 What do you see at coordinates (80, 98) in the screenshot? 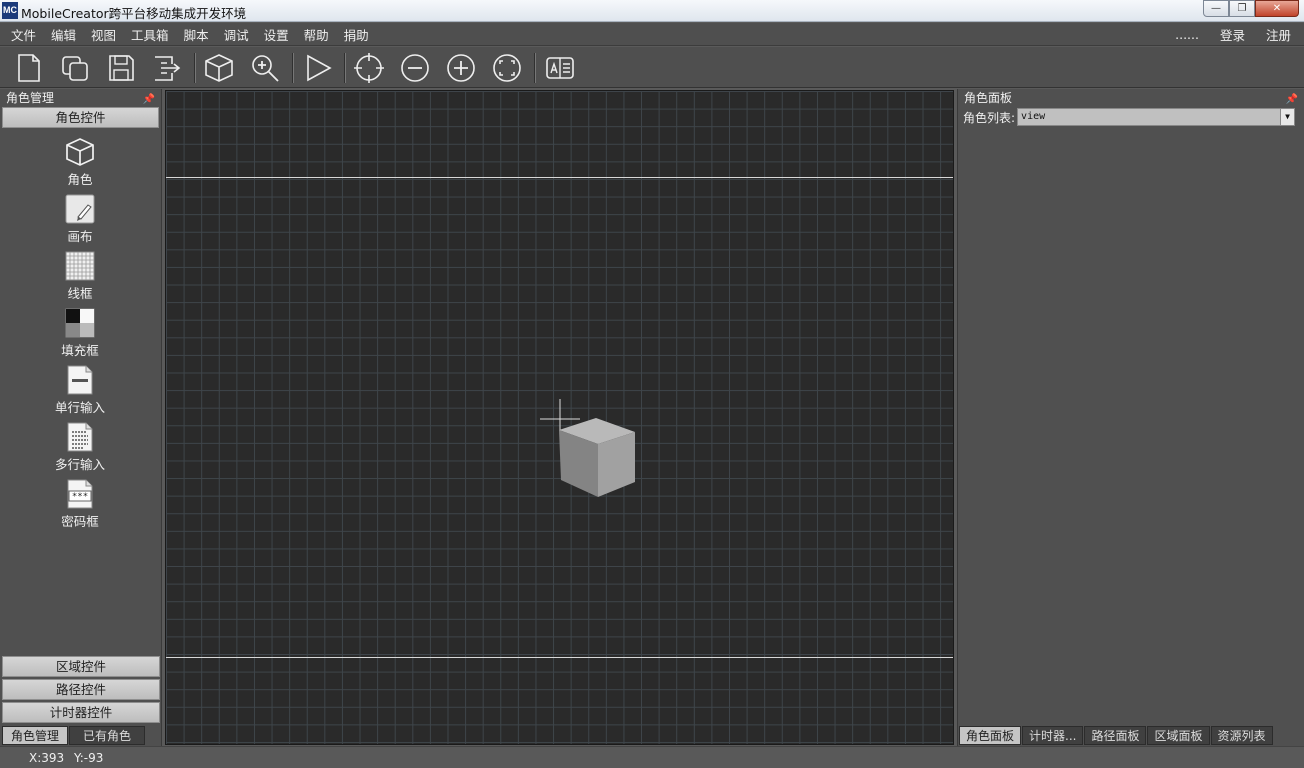
I see `panel-title: 角色管理 📌` at bounding box center [80, 98].